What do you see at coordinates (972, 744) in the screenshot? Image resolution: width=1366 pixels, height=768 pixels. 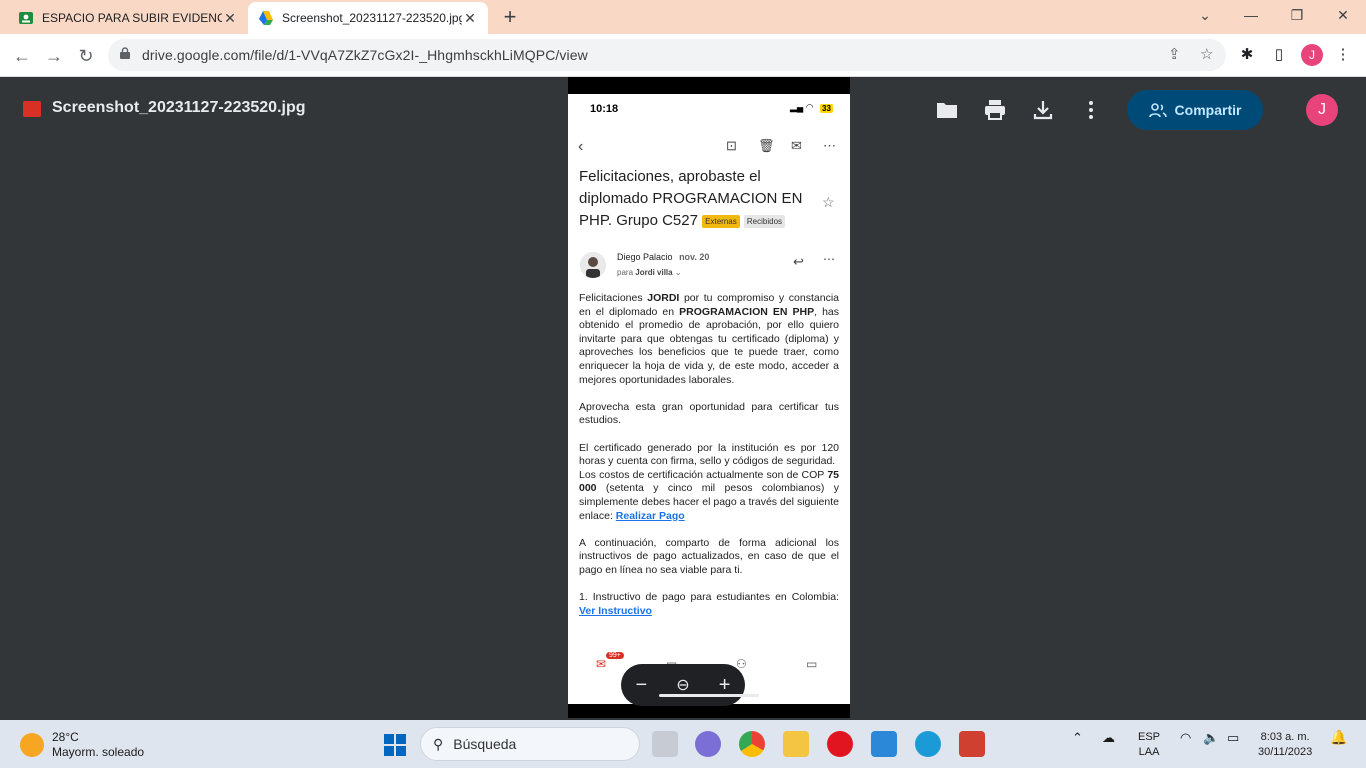 I see `snipping-tool-icon` at bounding box center [972, 744].